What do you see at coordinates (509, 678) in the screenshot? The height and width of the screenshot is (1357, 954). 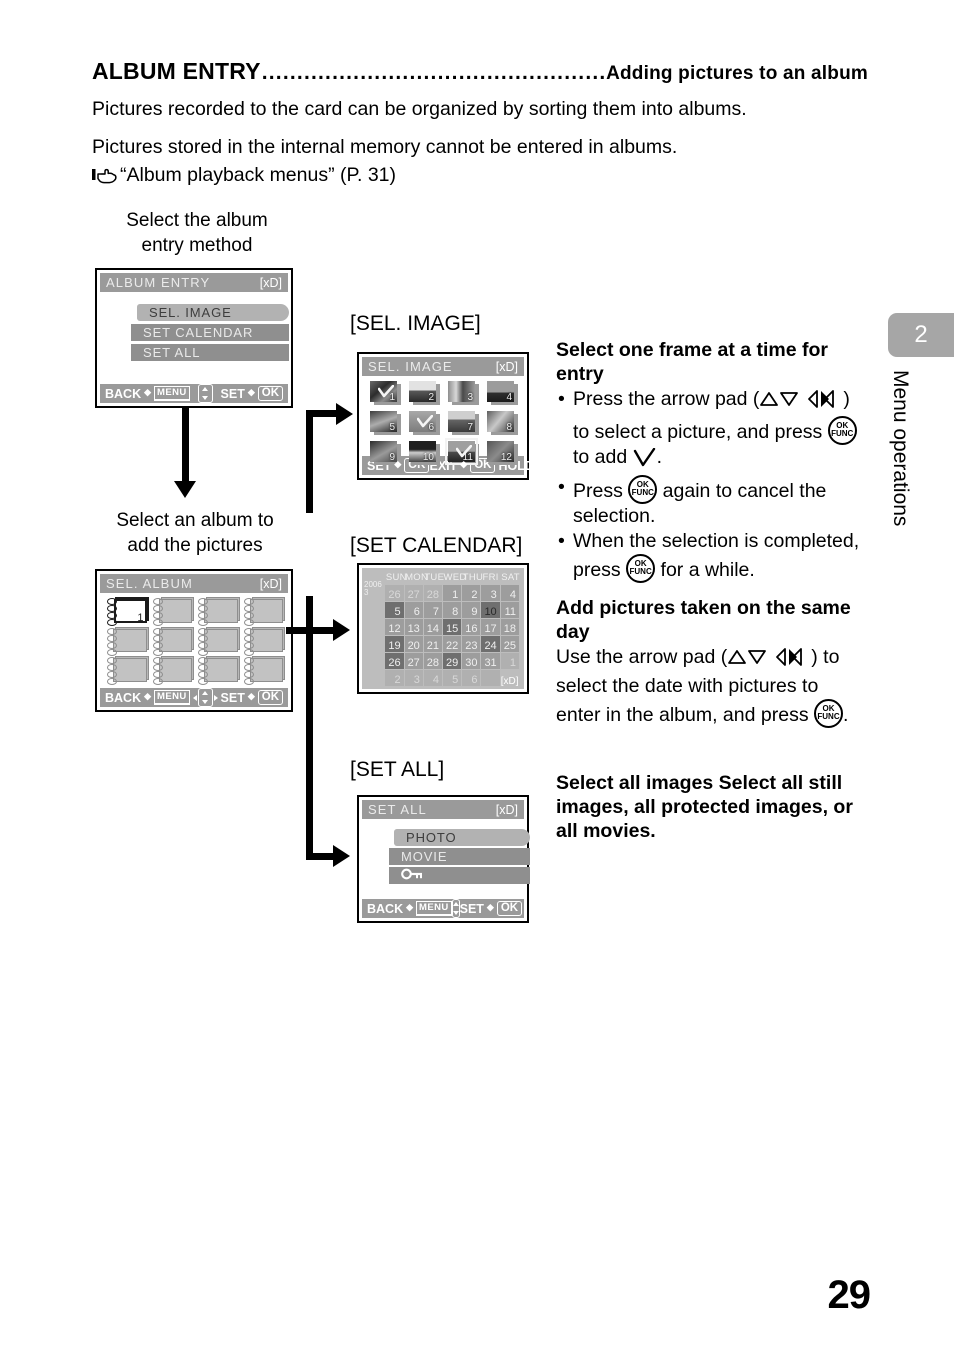 I see `calendar-day-cell: [xD]` at bounding box center [509, 678].